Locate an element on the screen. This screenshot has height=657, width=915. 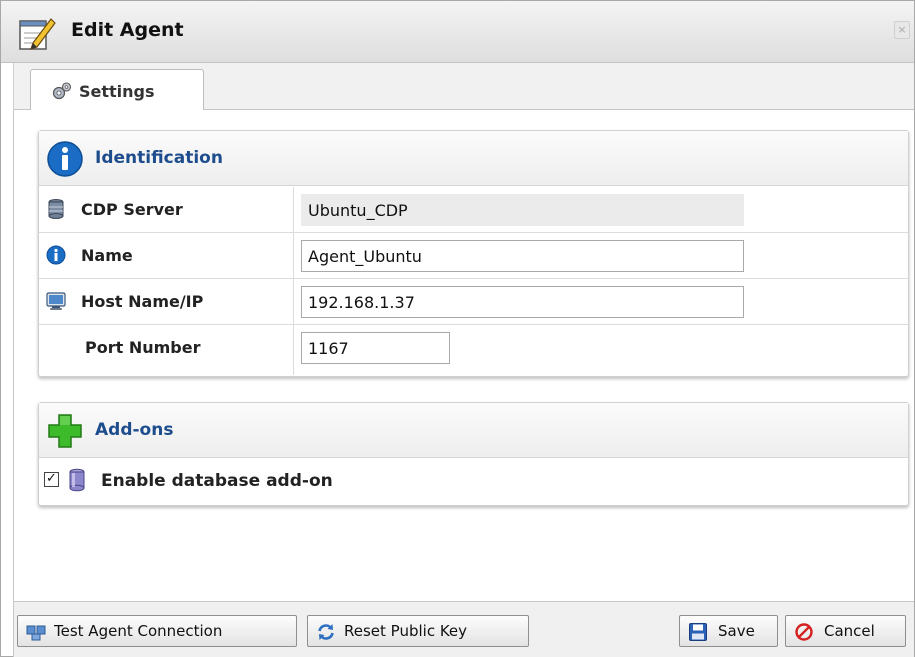
cancel-button: Cancel is located at coordinates (845, 631).